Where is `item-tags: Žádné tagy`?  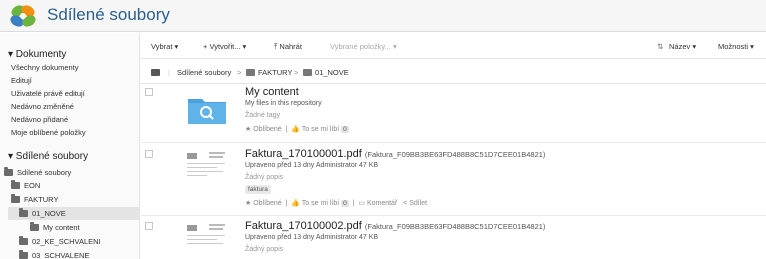 item-tags: Žádné tagy is located at coordinates (263, 115).